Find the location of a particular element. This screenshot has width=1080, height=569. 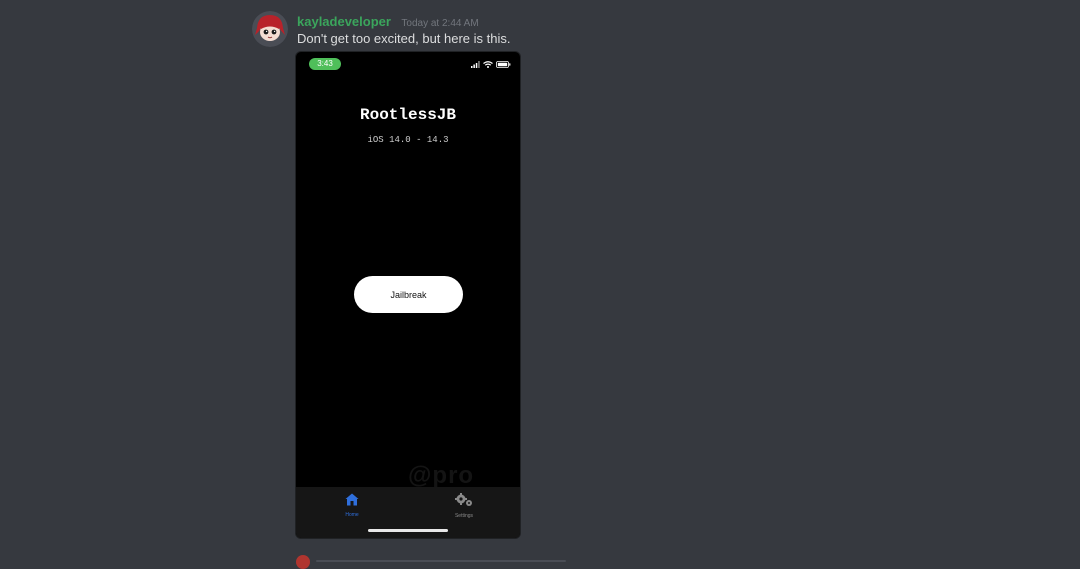

message-timestamp: Today at 2:44 AM is located at coordinates (440, 23).